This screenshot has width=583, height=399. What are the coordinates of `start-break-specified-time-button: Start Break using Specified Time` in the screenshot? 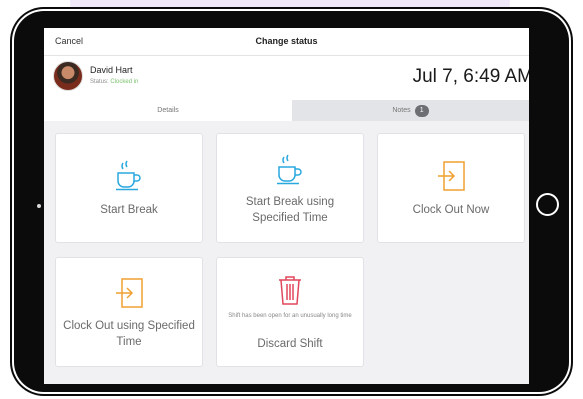 It's located at (290, 188).